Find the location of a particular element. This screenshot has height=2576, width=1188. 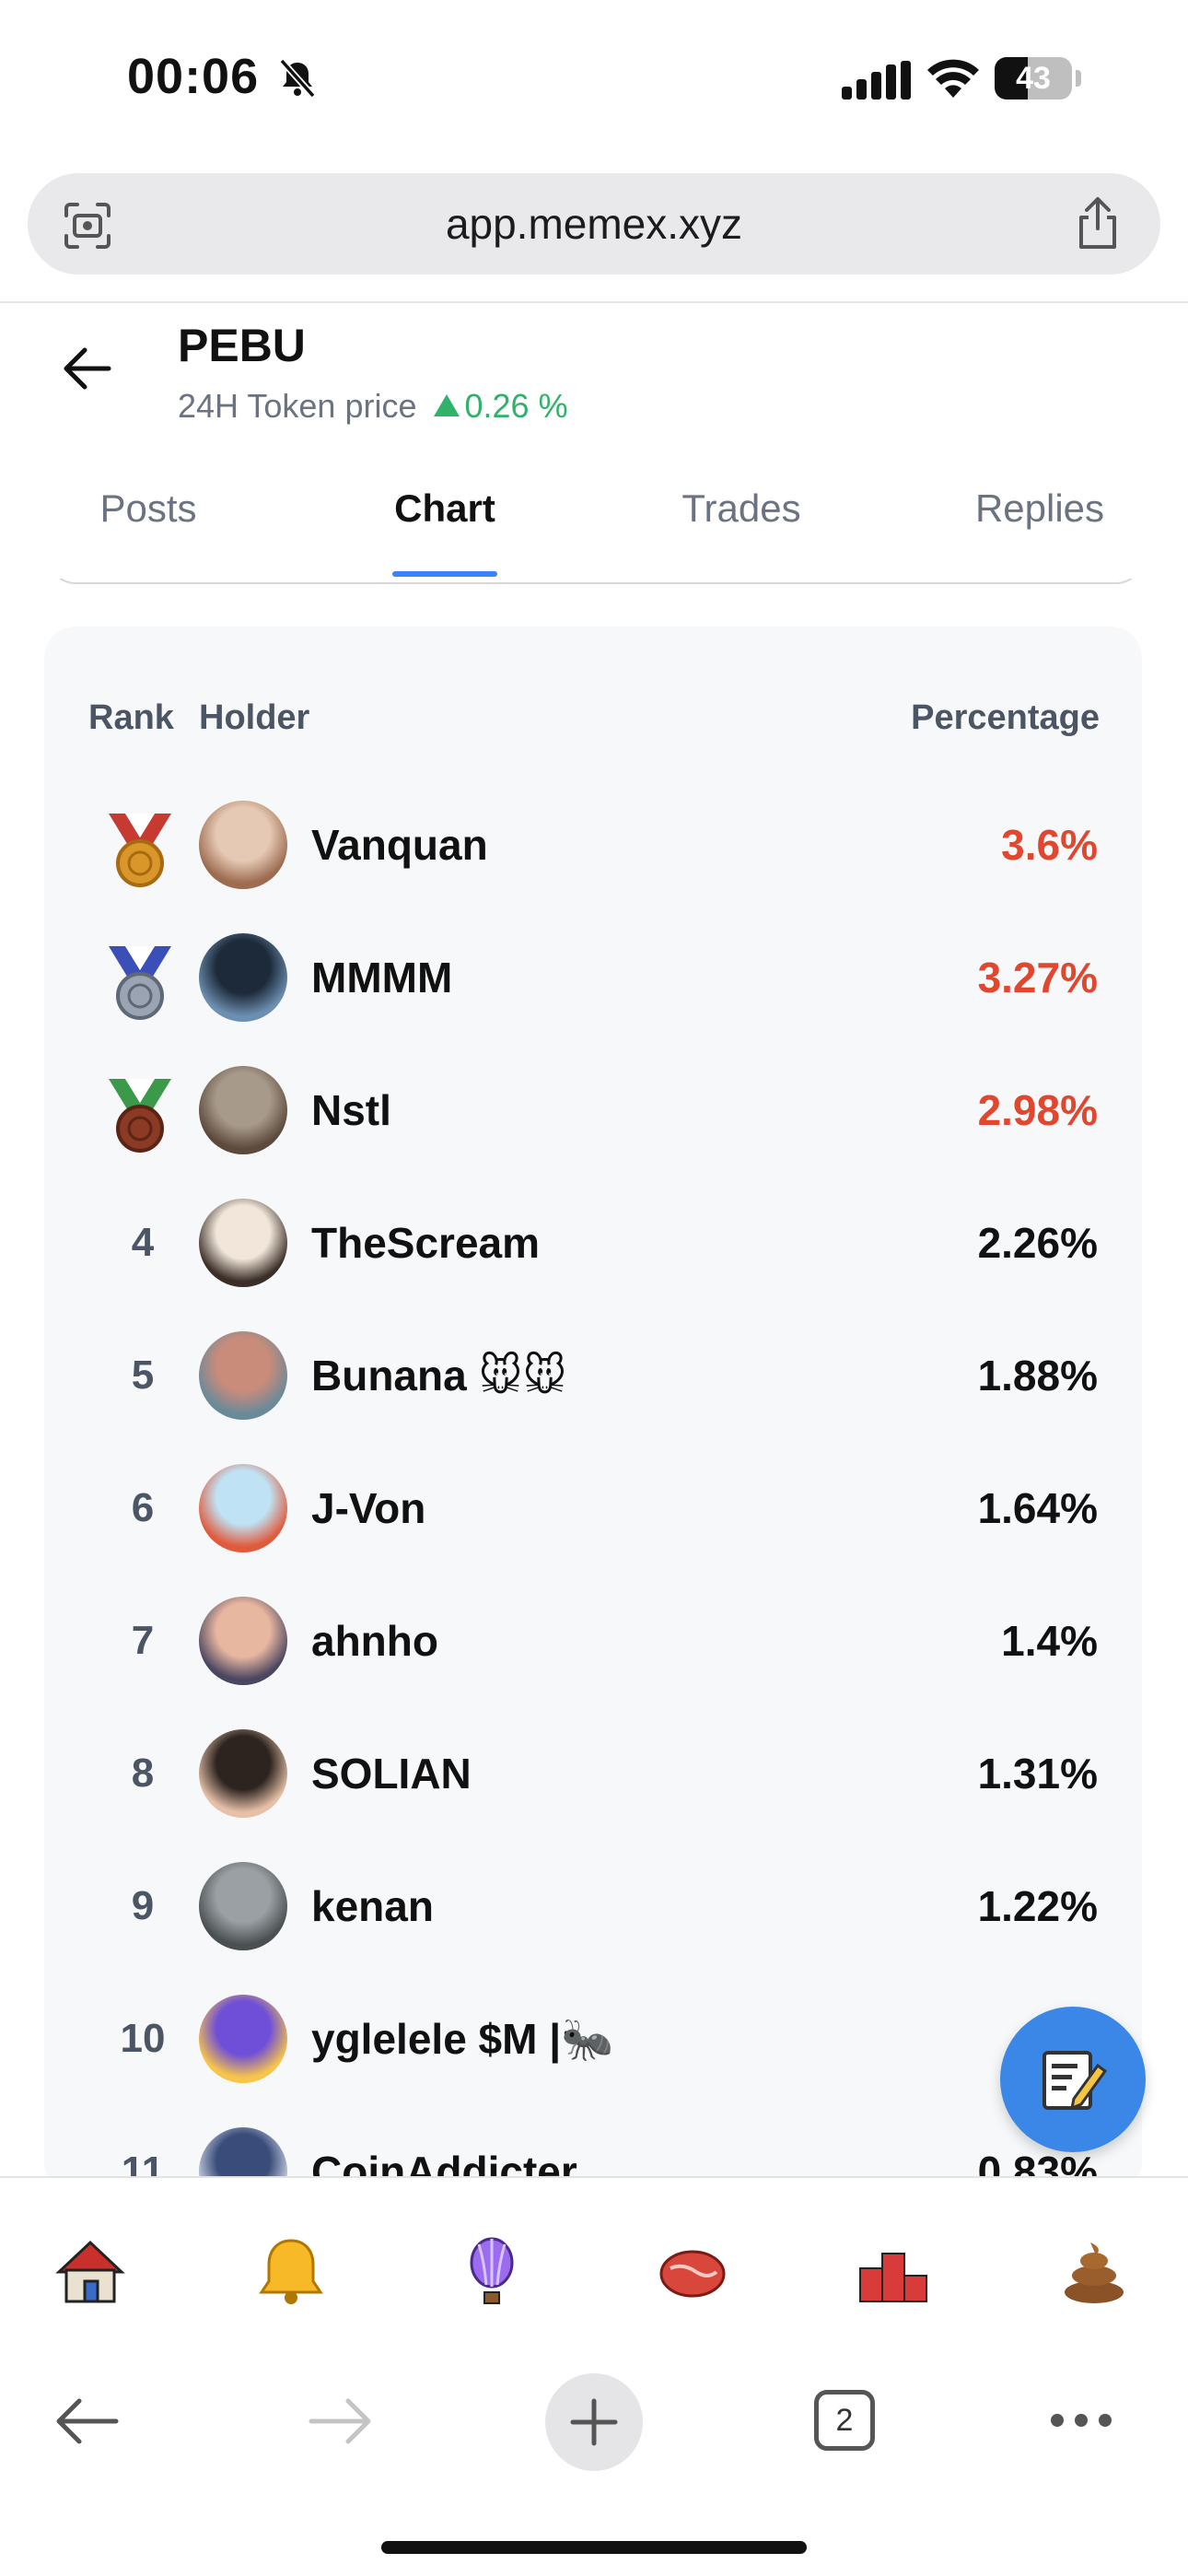

holder-row: 6 J-Von 1.64% is located at coordinates (593, 1509).